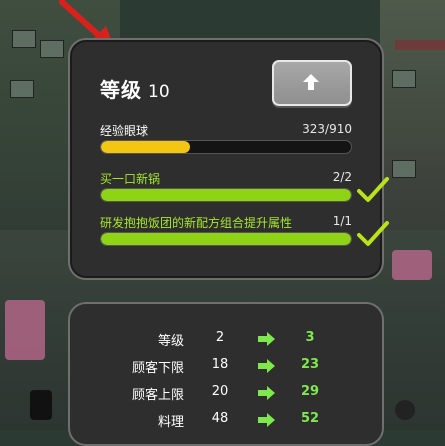 Image resolution: width=445 pixels, height=446 pixels. What do you see at coordinates (157, 395) in the screenshot?
I see `stat-name: 顾客上限` at bounding box center [157, 395].